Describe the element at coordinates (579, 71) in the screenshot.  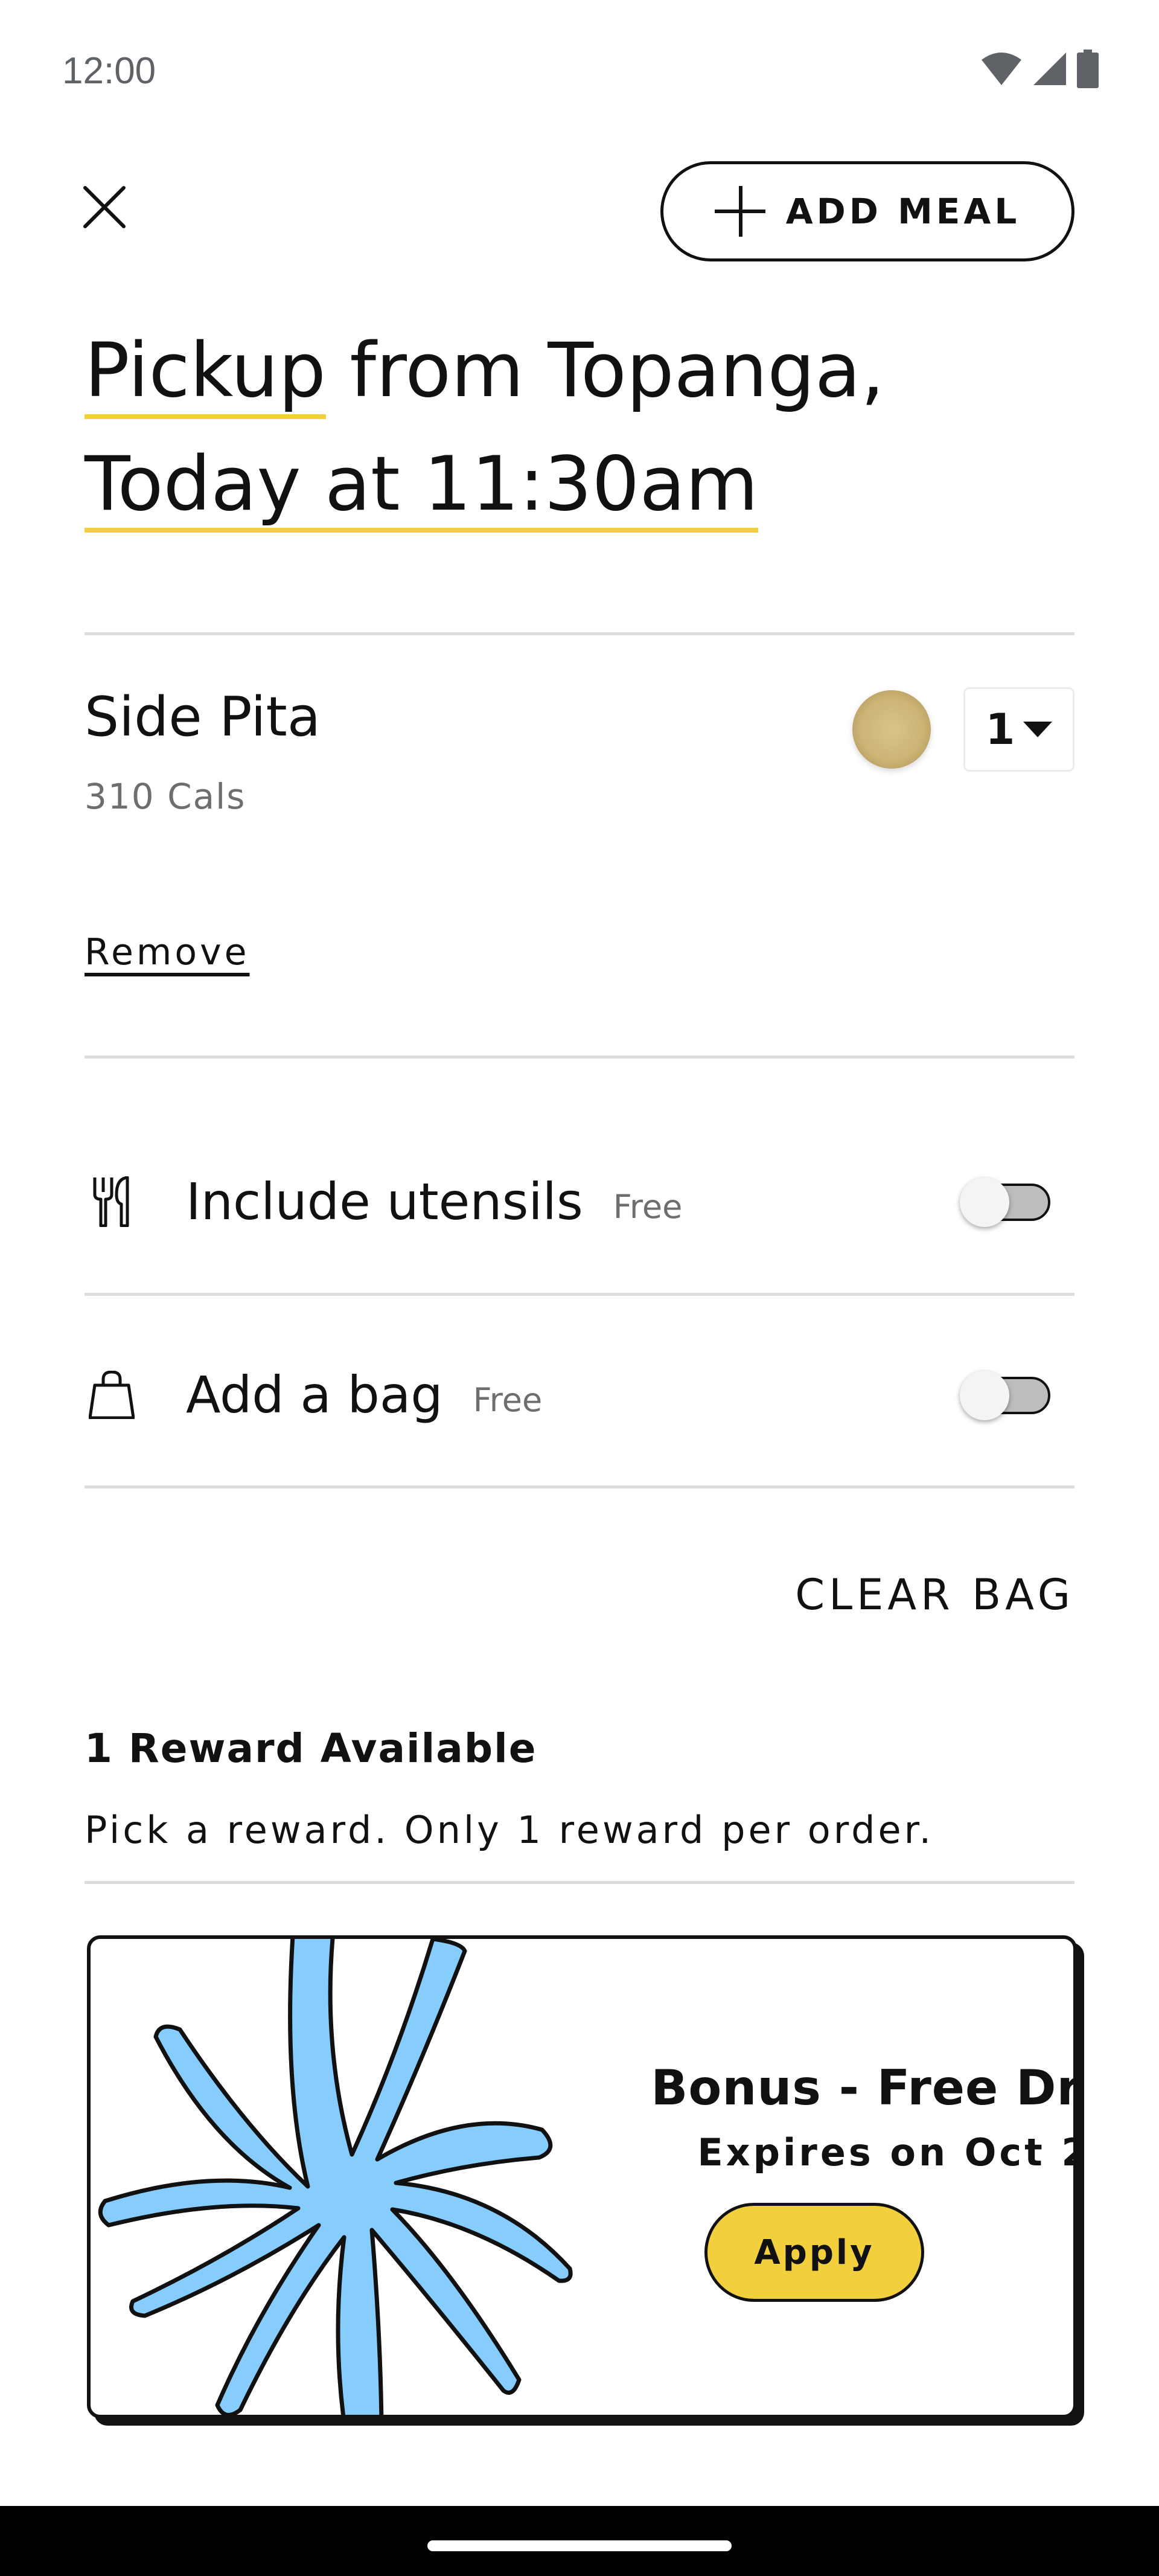
I see `status-bar: 12:00` at that location.